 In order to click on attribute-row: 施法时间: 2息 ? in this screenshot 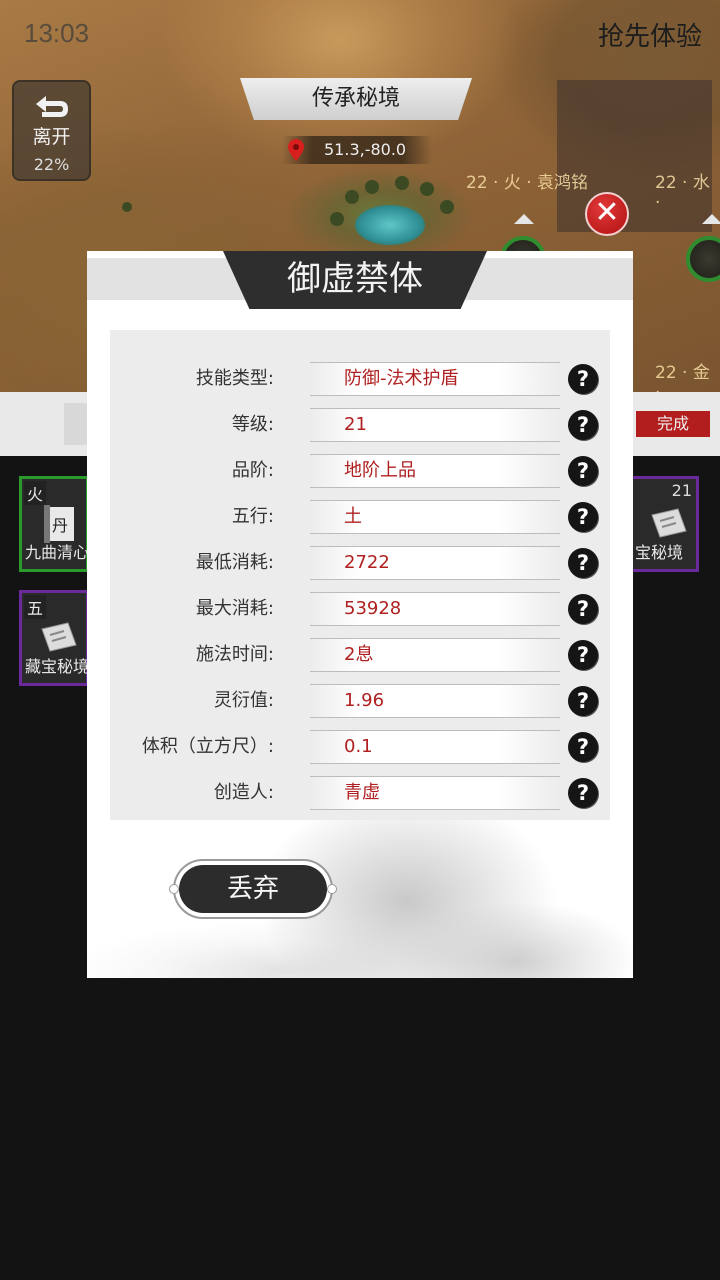, I will do `click(360, 655)`.